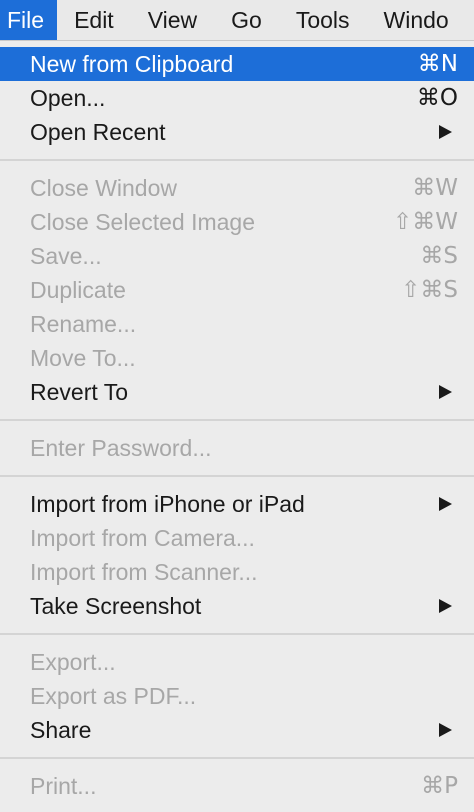  Describe the element at coordinates (237, 188) in the screenshot. I see `menu-item-close-window: Close Window ⌘W` at that location.